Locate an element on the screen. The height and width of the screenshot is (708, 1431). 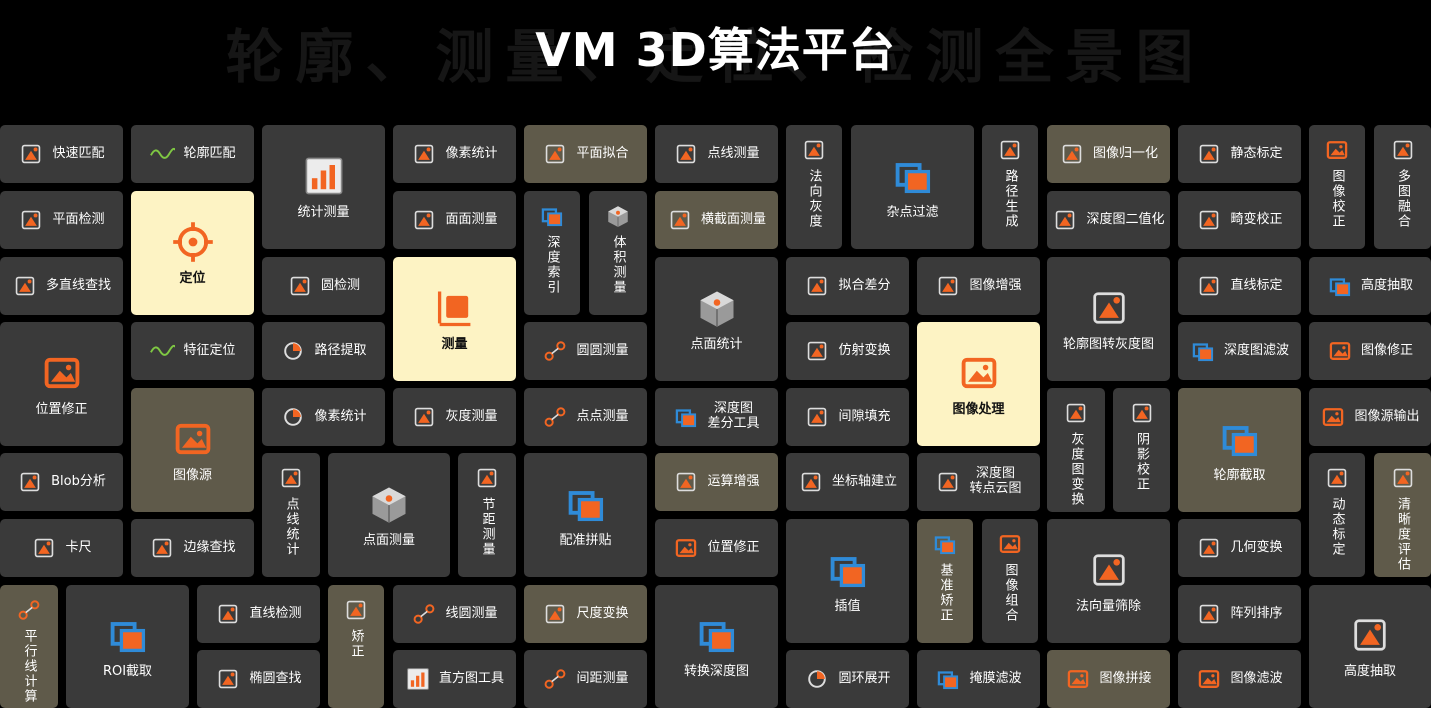
wave-icon is located at coordinates (163, 350).